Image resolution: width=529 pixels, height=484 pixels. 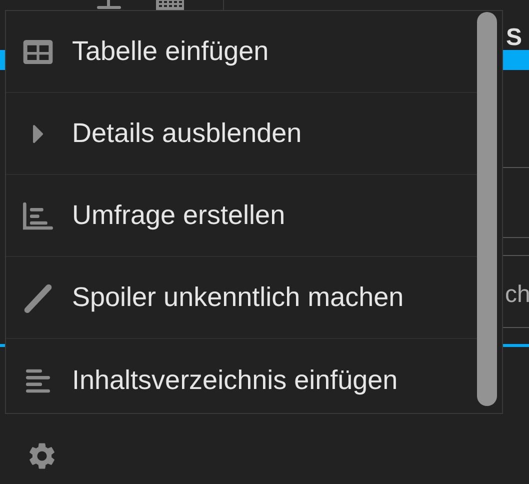 What do you see at coordinates (38, 298) in the screenshot?
I see `pencil-icon` at bounding box center [38, 298].